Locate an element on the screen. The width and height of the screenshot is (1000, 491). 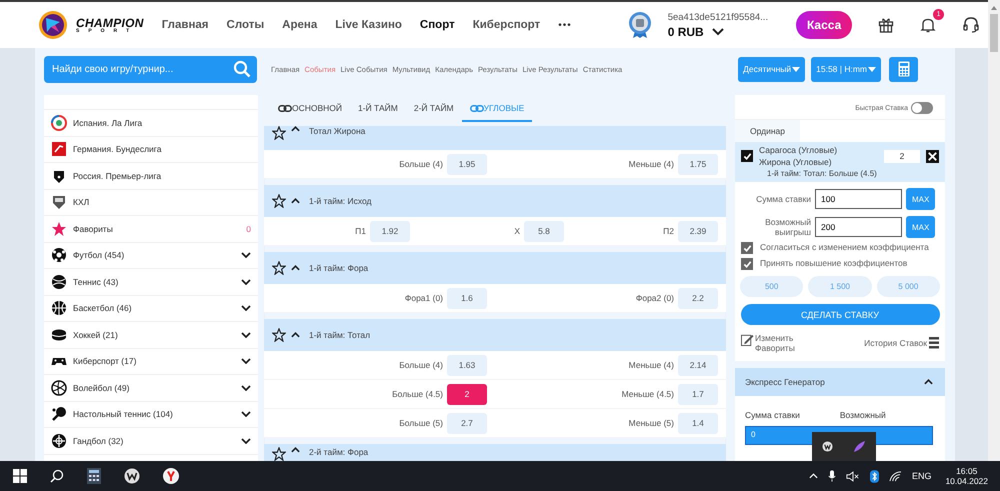
gift-icon is located at coordinates (886, 25).